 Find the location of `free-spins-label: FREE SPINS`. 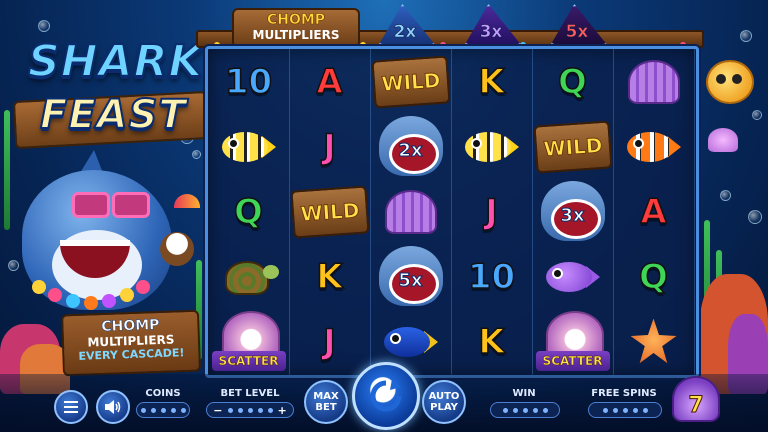

free-spins-label: FREE SPINS is located at coordinates (624, 393).